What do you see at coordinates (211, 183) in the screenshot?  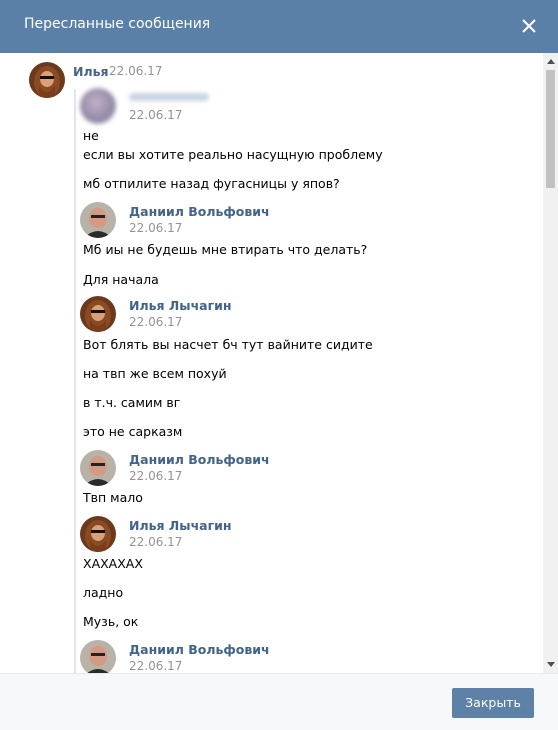 I see `message-text: мб отпилите назад фугасницы у япов?` at bounding box center [211, 183].